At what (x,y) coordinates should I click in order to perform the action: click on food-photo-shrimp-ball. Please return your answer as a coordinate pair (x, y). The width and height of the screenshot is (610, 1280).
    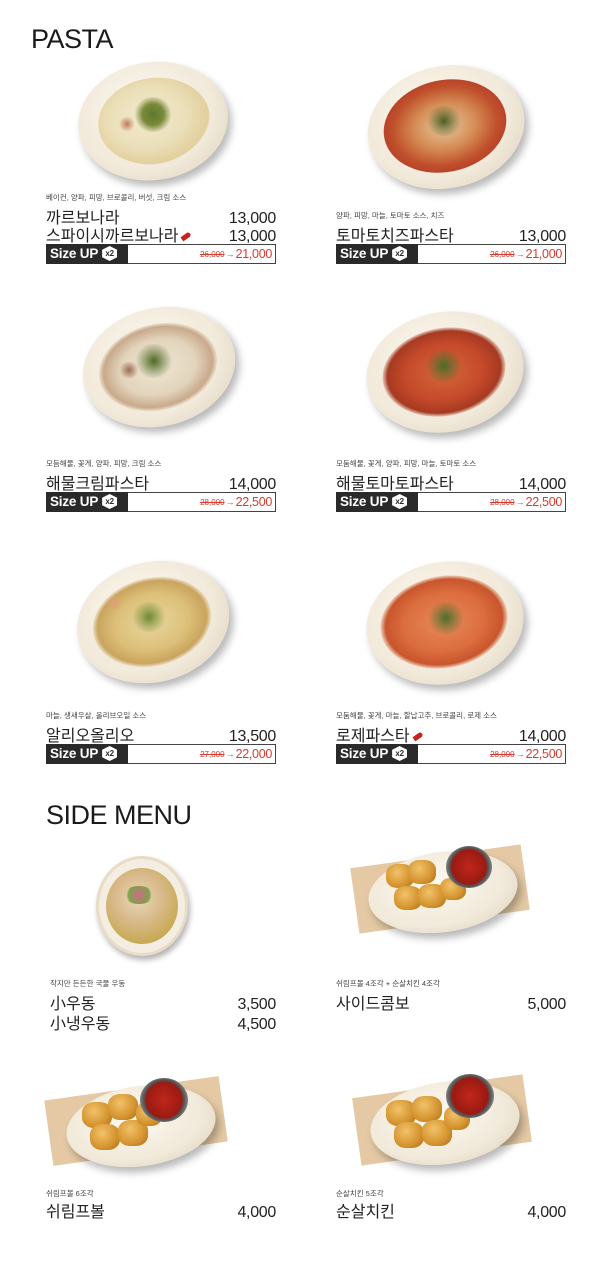
    Looking at the image, I should click on (136, 1124).